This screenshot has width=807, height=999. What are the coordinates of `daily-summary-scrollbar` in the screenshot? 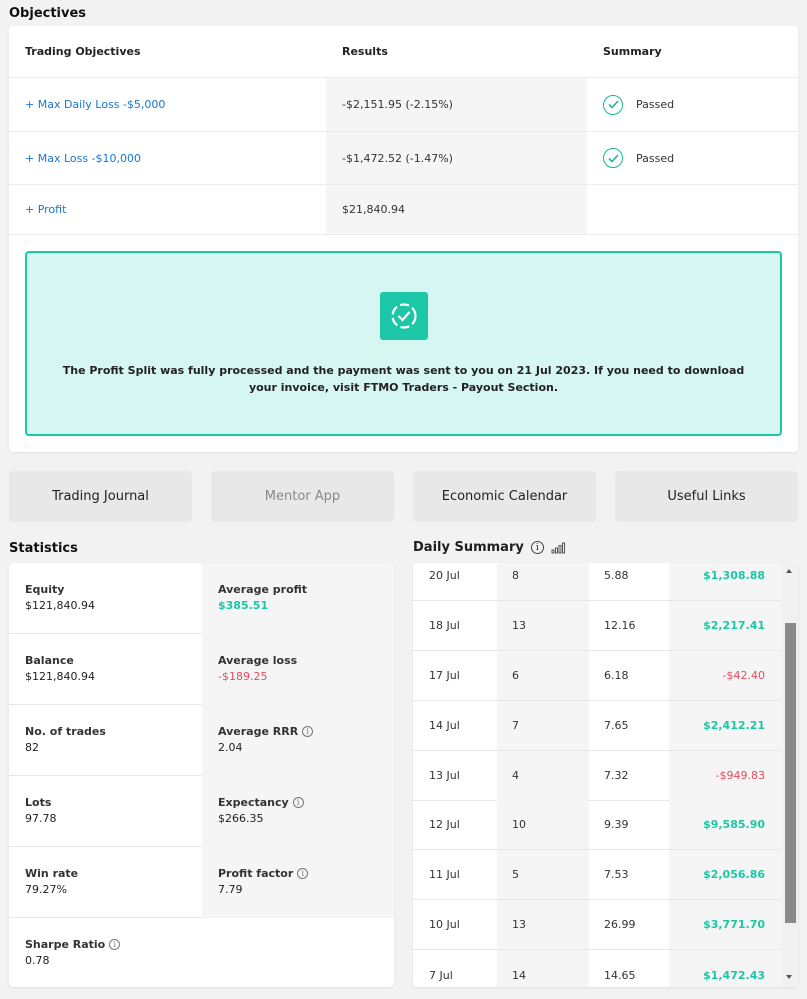 It's located at (789, 775).